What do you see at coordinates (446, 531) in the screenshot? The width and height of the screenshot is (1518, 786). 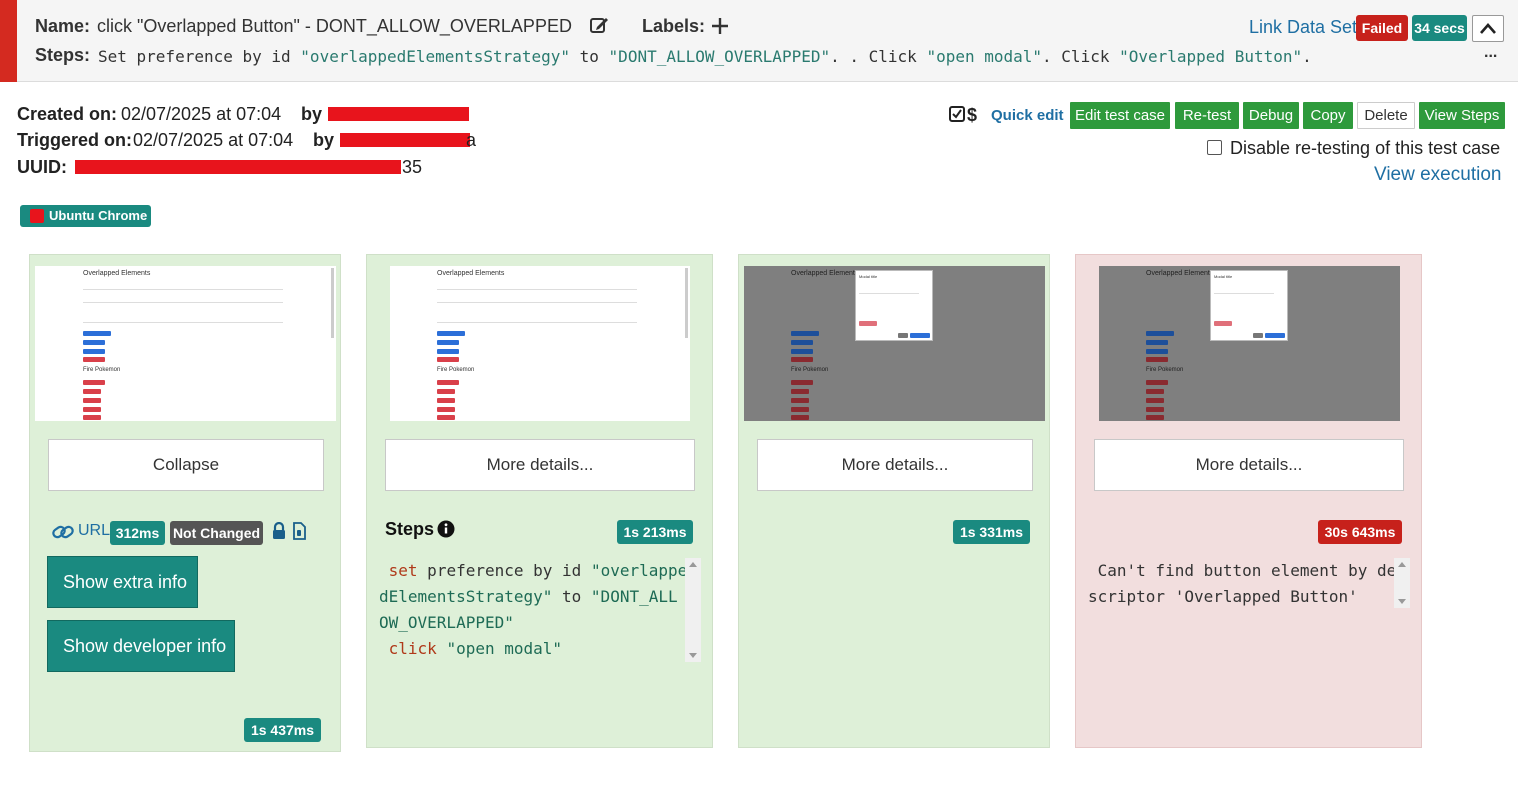 I see `info-icon` at bounding box center [446, 531].